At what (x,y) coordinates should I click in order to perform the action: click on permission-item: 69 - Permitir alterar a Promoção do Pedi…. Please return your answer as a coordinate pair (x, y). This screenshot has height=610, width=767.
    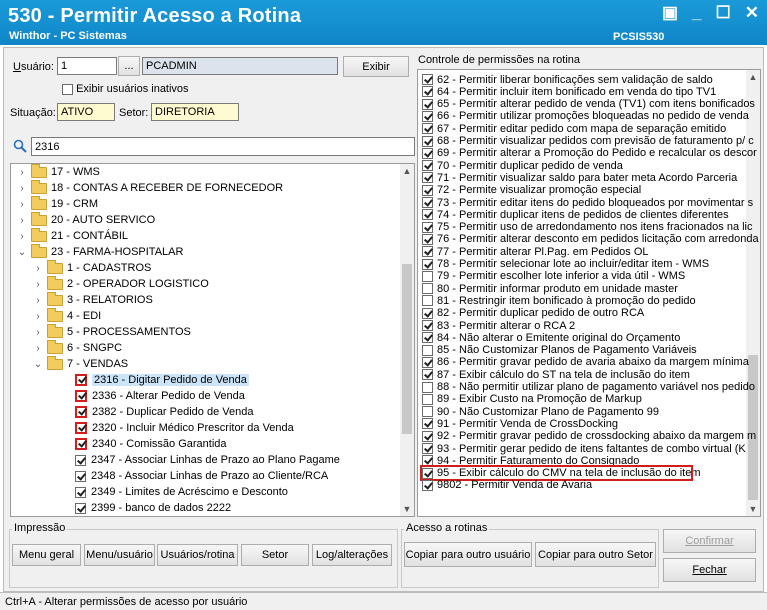
    Looking at the image, I should click on (589, 153).